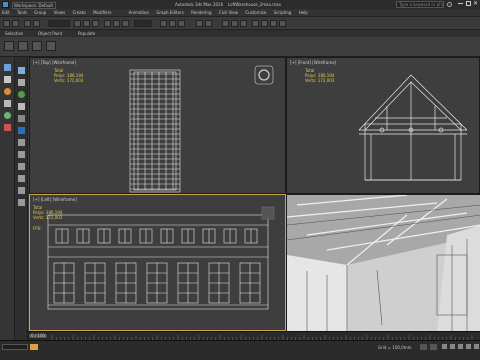 The height and width of the screenshot is (360, 480). I want to click on lasso-icon, so click(21, 82).